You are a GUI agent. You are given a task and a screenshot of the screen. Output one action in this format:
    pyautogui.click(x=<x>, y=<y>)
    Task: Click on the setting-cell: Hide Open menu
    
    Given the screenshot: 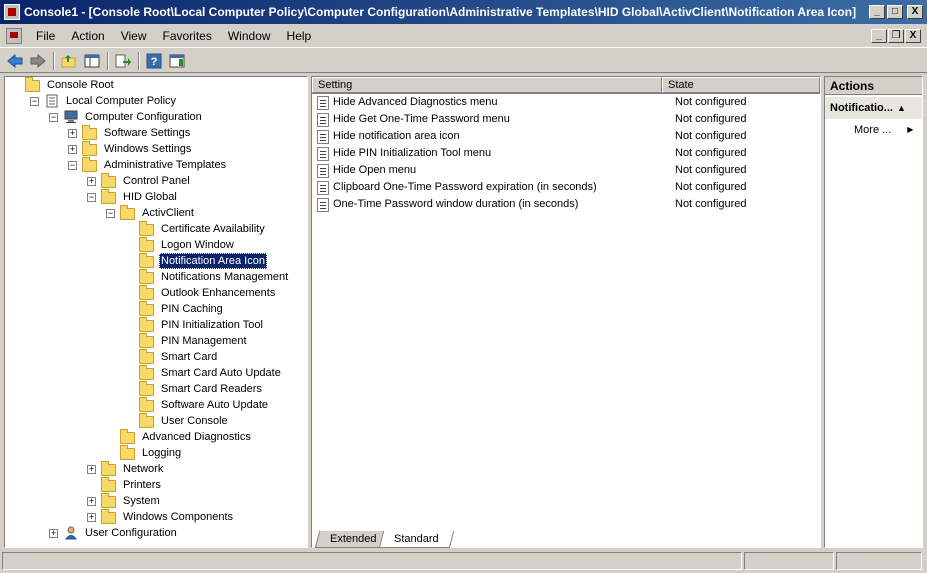 What is the action you would take?
    pyautogui.click(x=491, y=170)
    